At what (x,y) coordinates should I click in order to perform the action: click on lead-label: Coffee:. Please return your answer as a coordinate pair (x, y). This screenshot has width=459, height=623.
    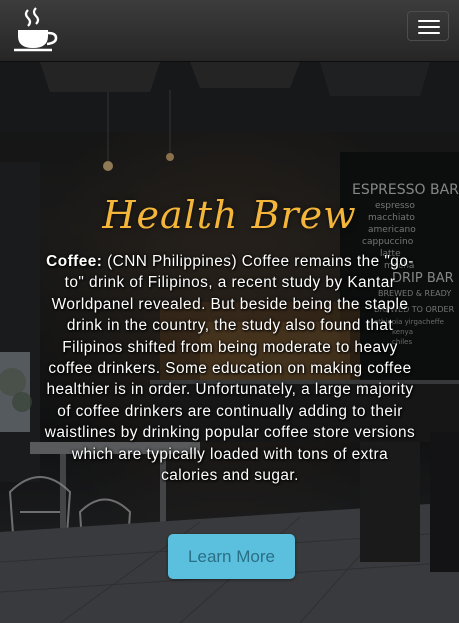
    Looking at the image, I should click on (74, 261).